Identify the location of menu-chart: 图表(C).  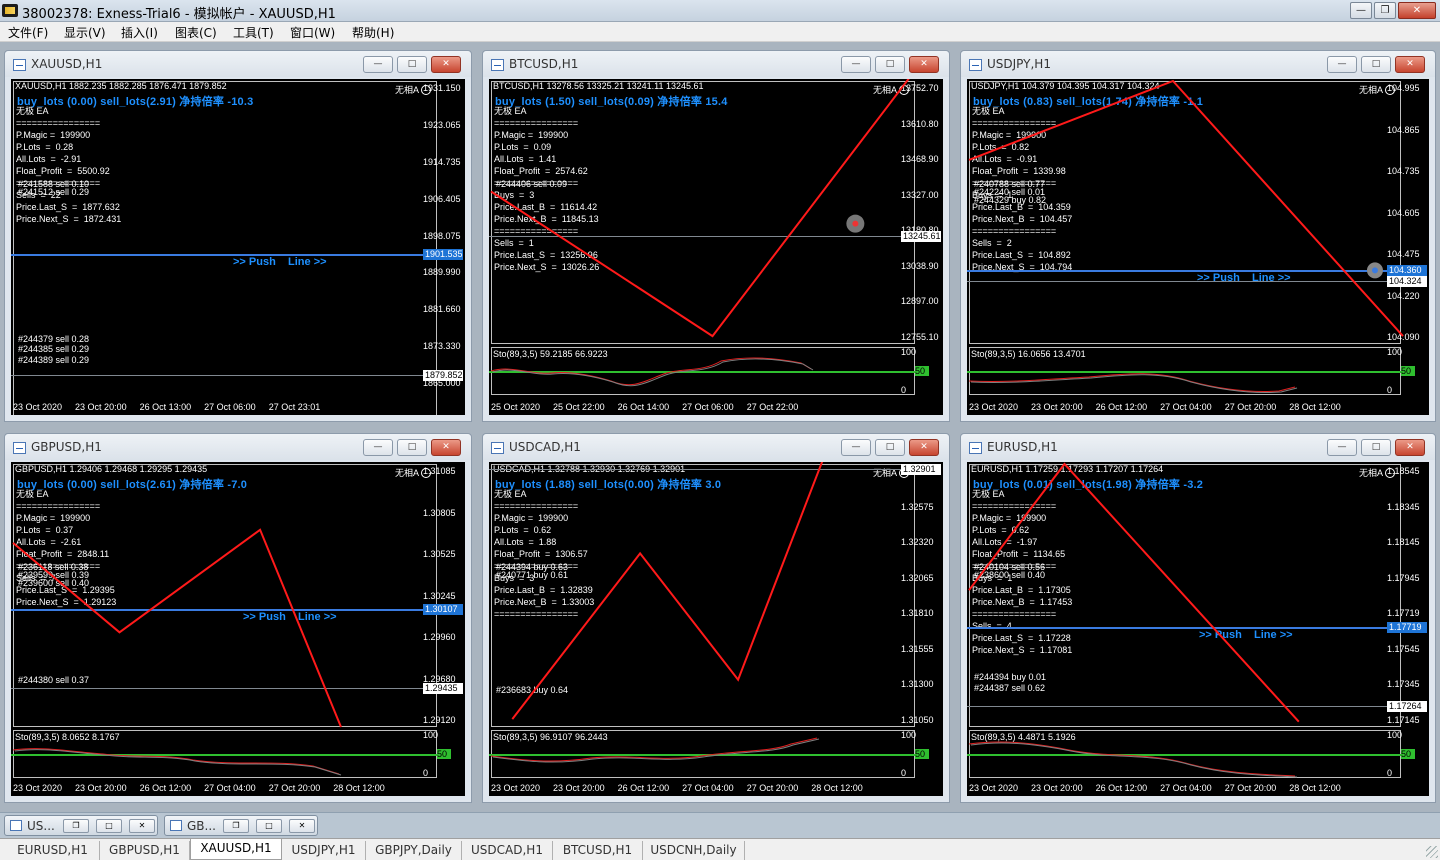
(196, 32).